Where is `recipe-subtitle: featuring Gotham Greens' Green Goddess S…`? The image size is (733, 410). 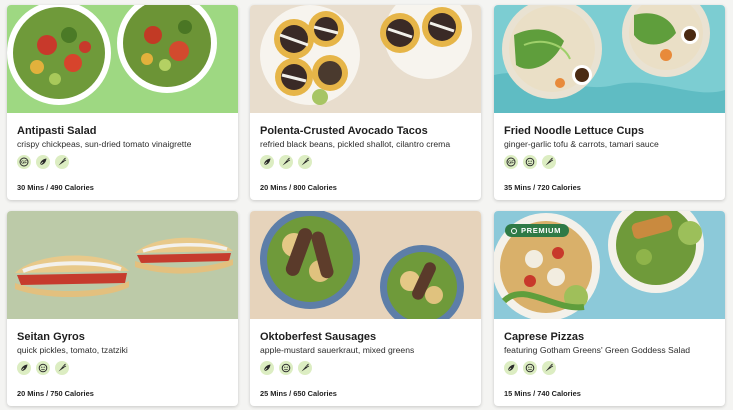
recipe-subtitle: featuring Gotham Greens' Green Goddess S… is located at coordinates (597, 350).